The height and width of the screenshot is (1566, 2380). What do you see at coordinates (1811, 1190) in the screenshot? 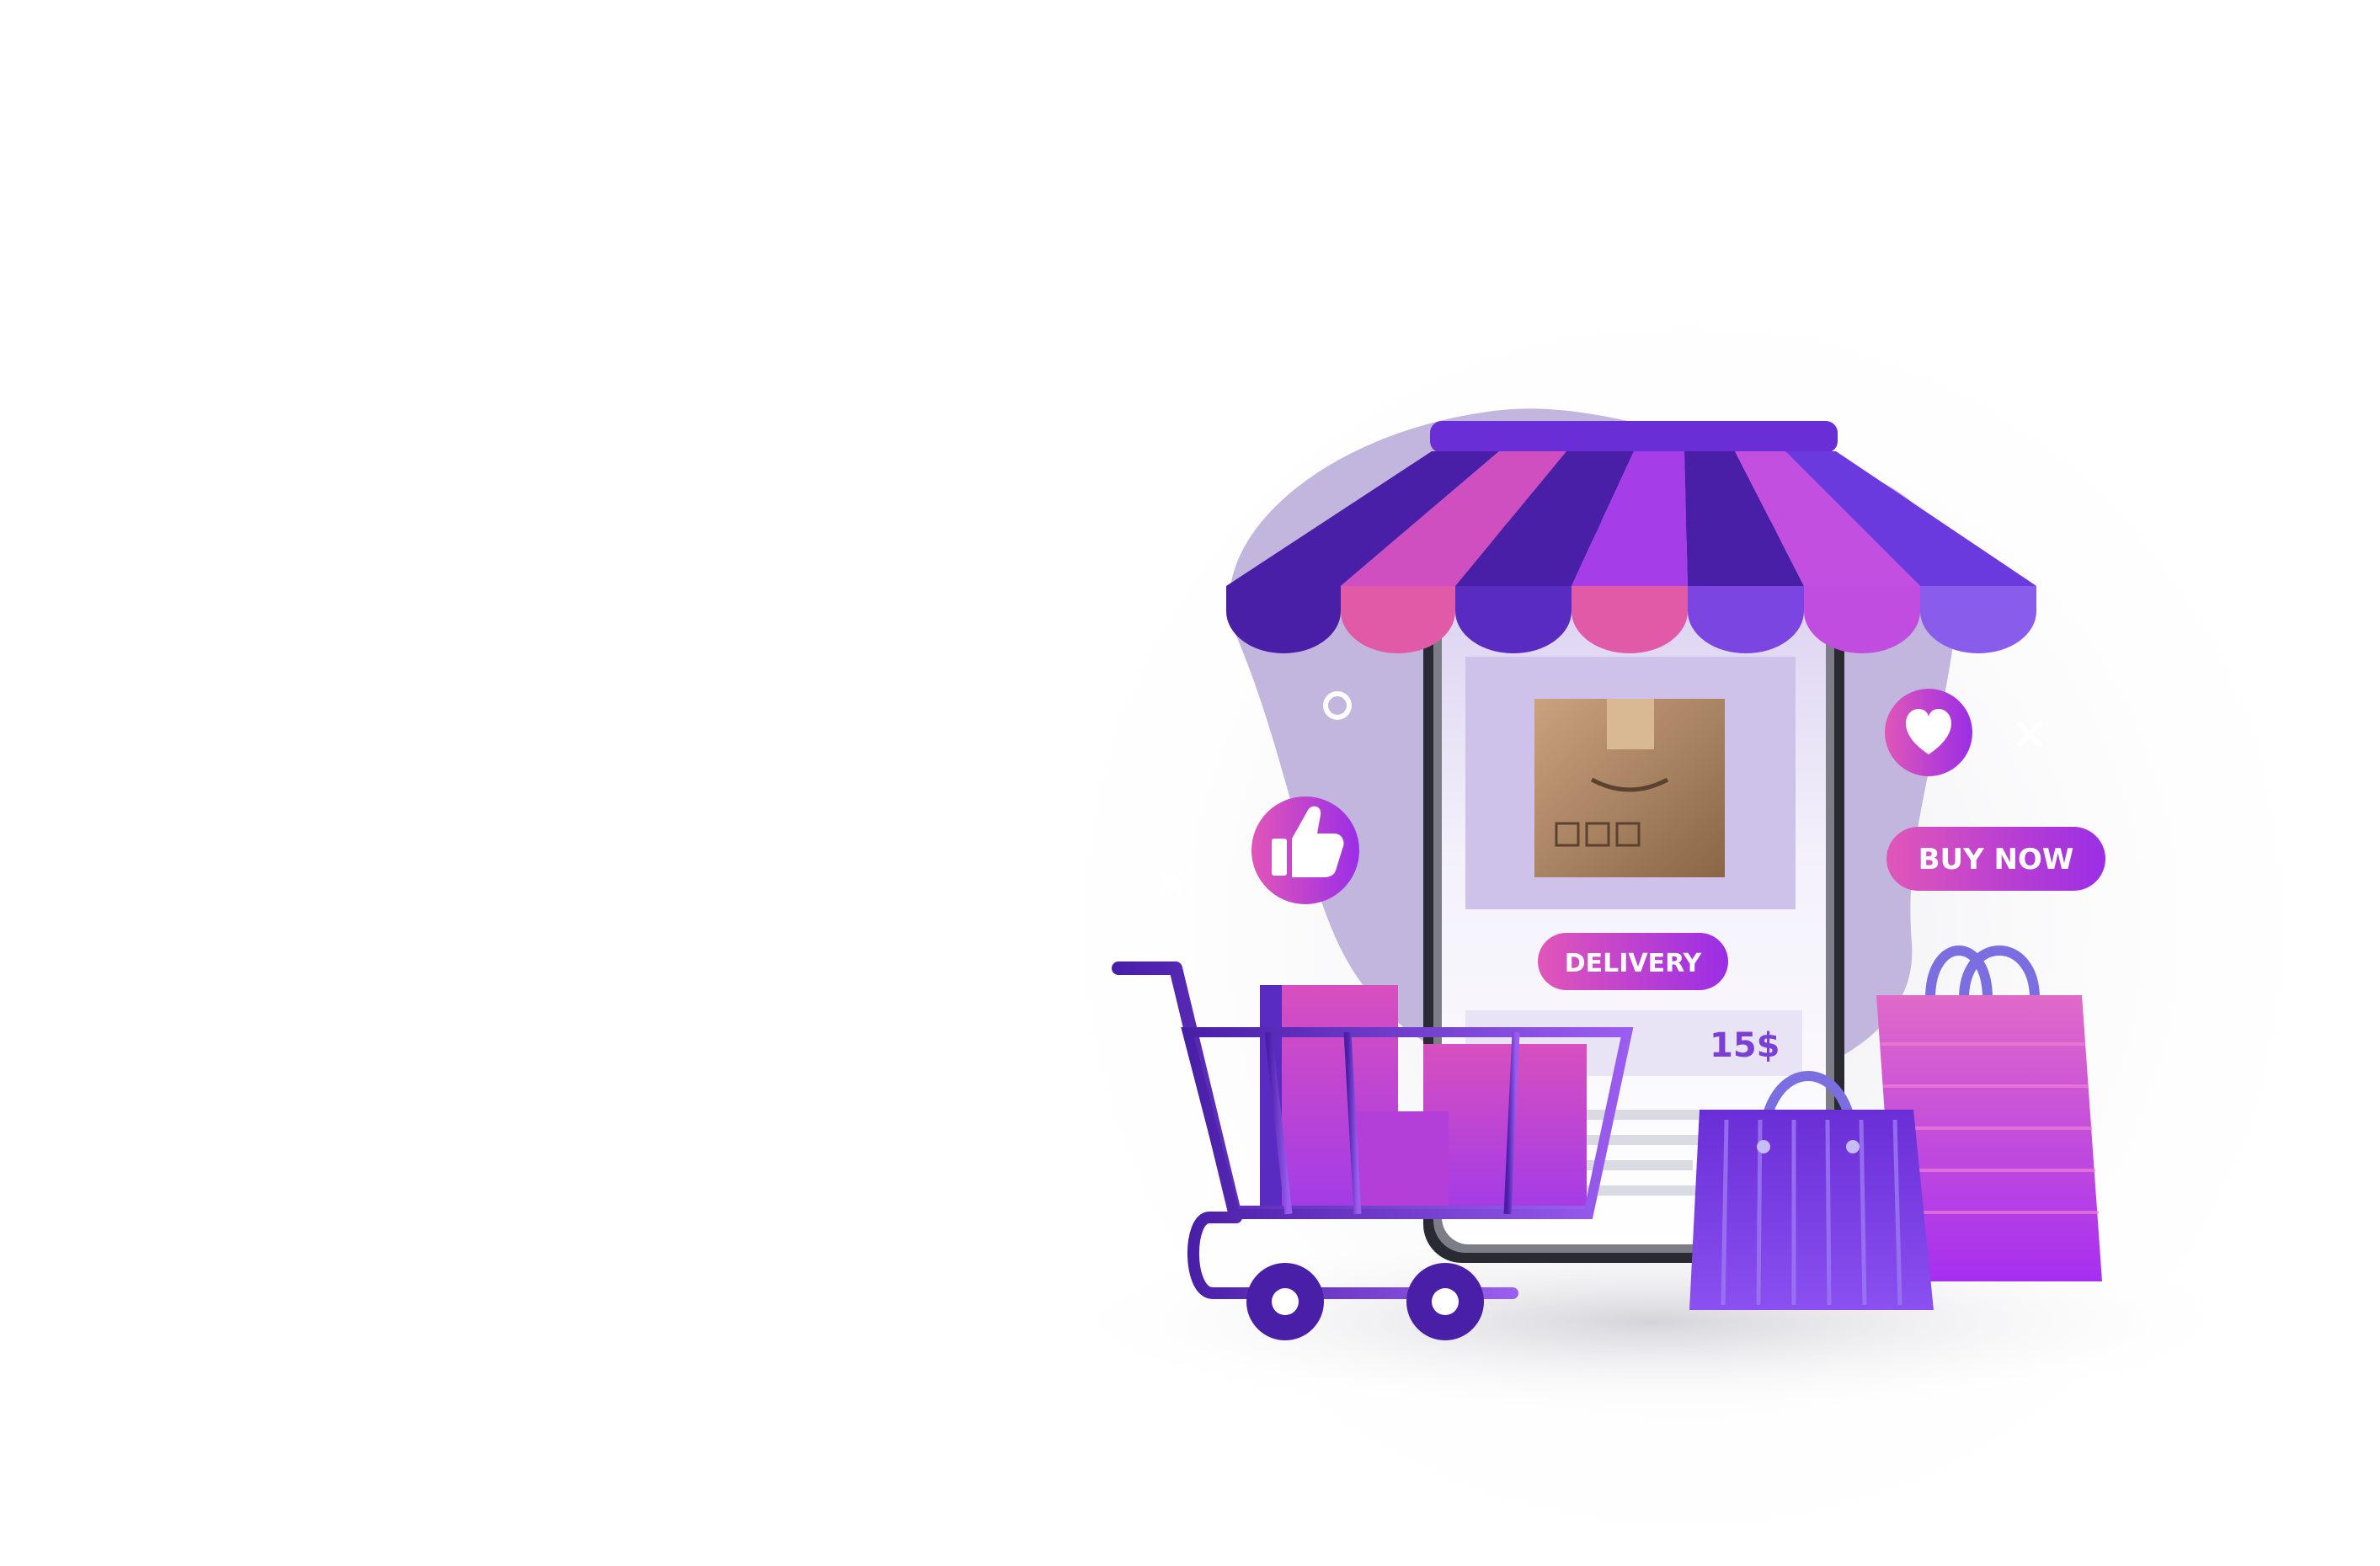
I see `shopping-bag-icon` at bounding box center [1811, 1190].